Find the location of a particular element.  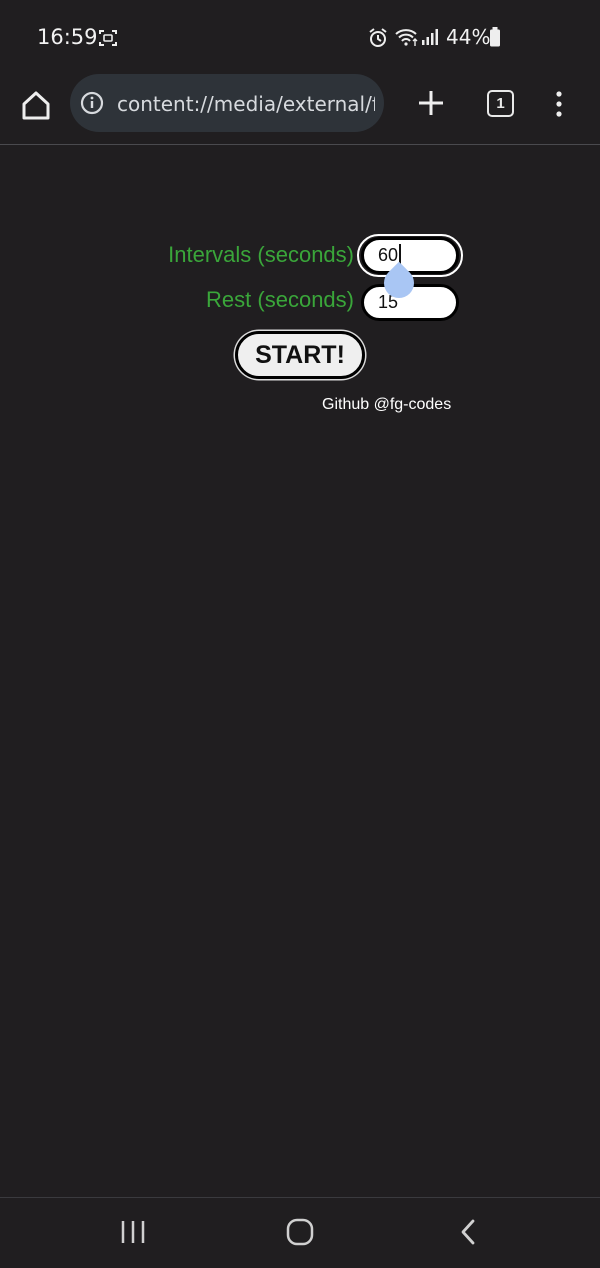

plus-icon is located at coordinates (431, 103).